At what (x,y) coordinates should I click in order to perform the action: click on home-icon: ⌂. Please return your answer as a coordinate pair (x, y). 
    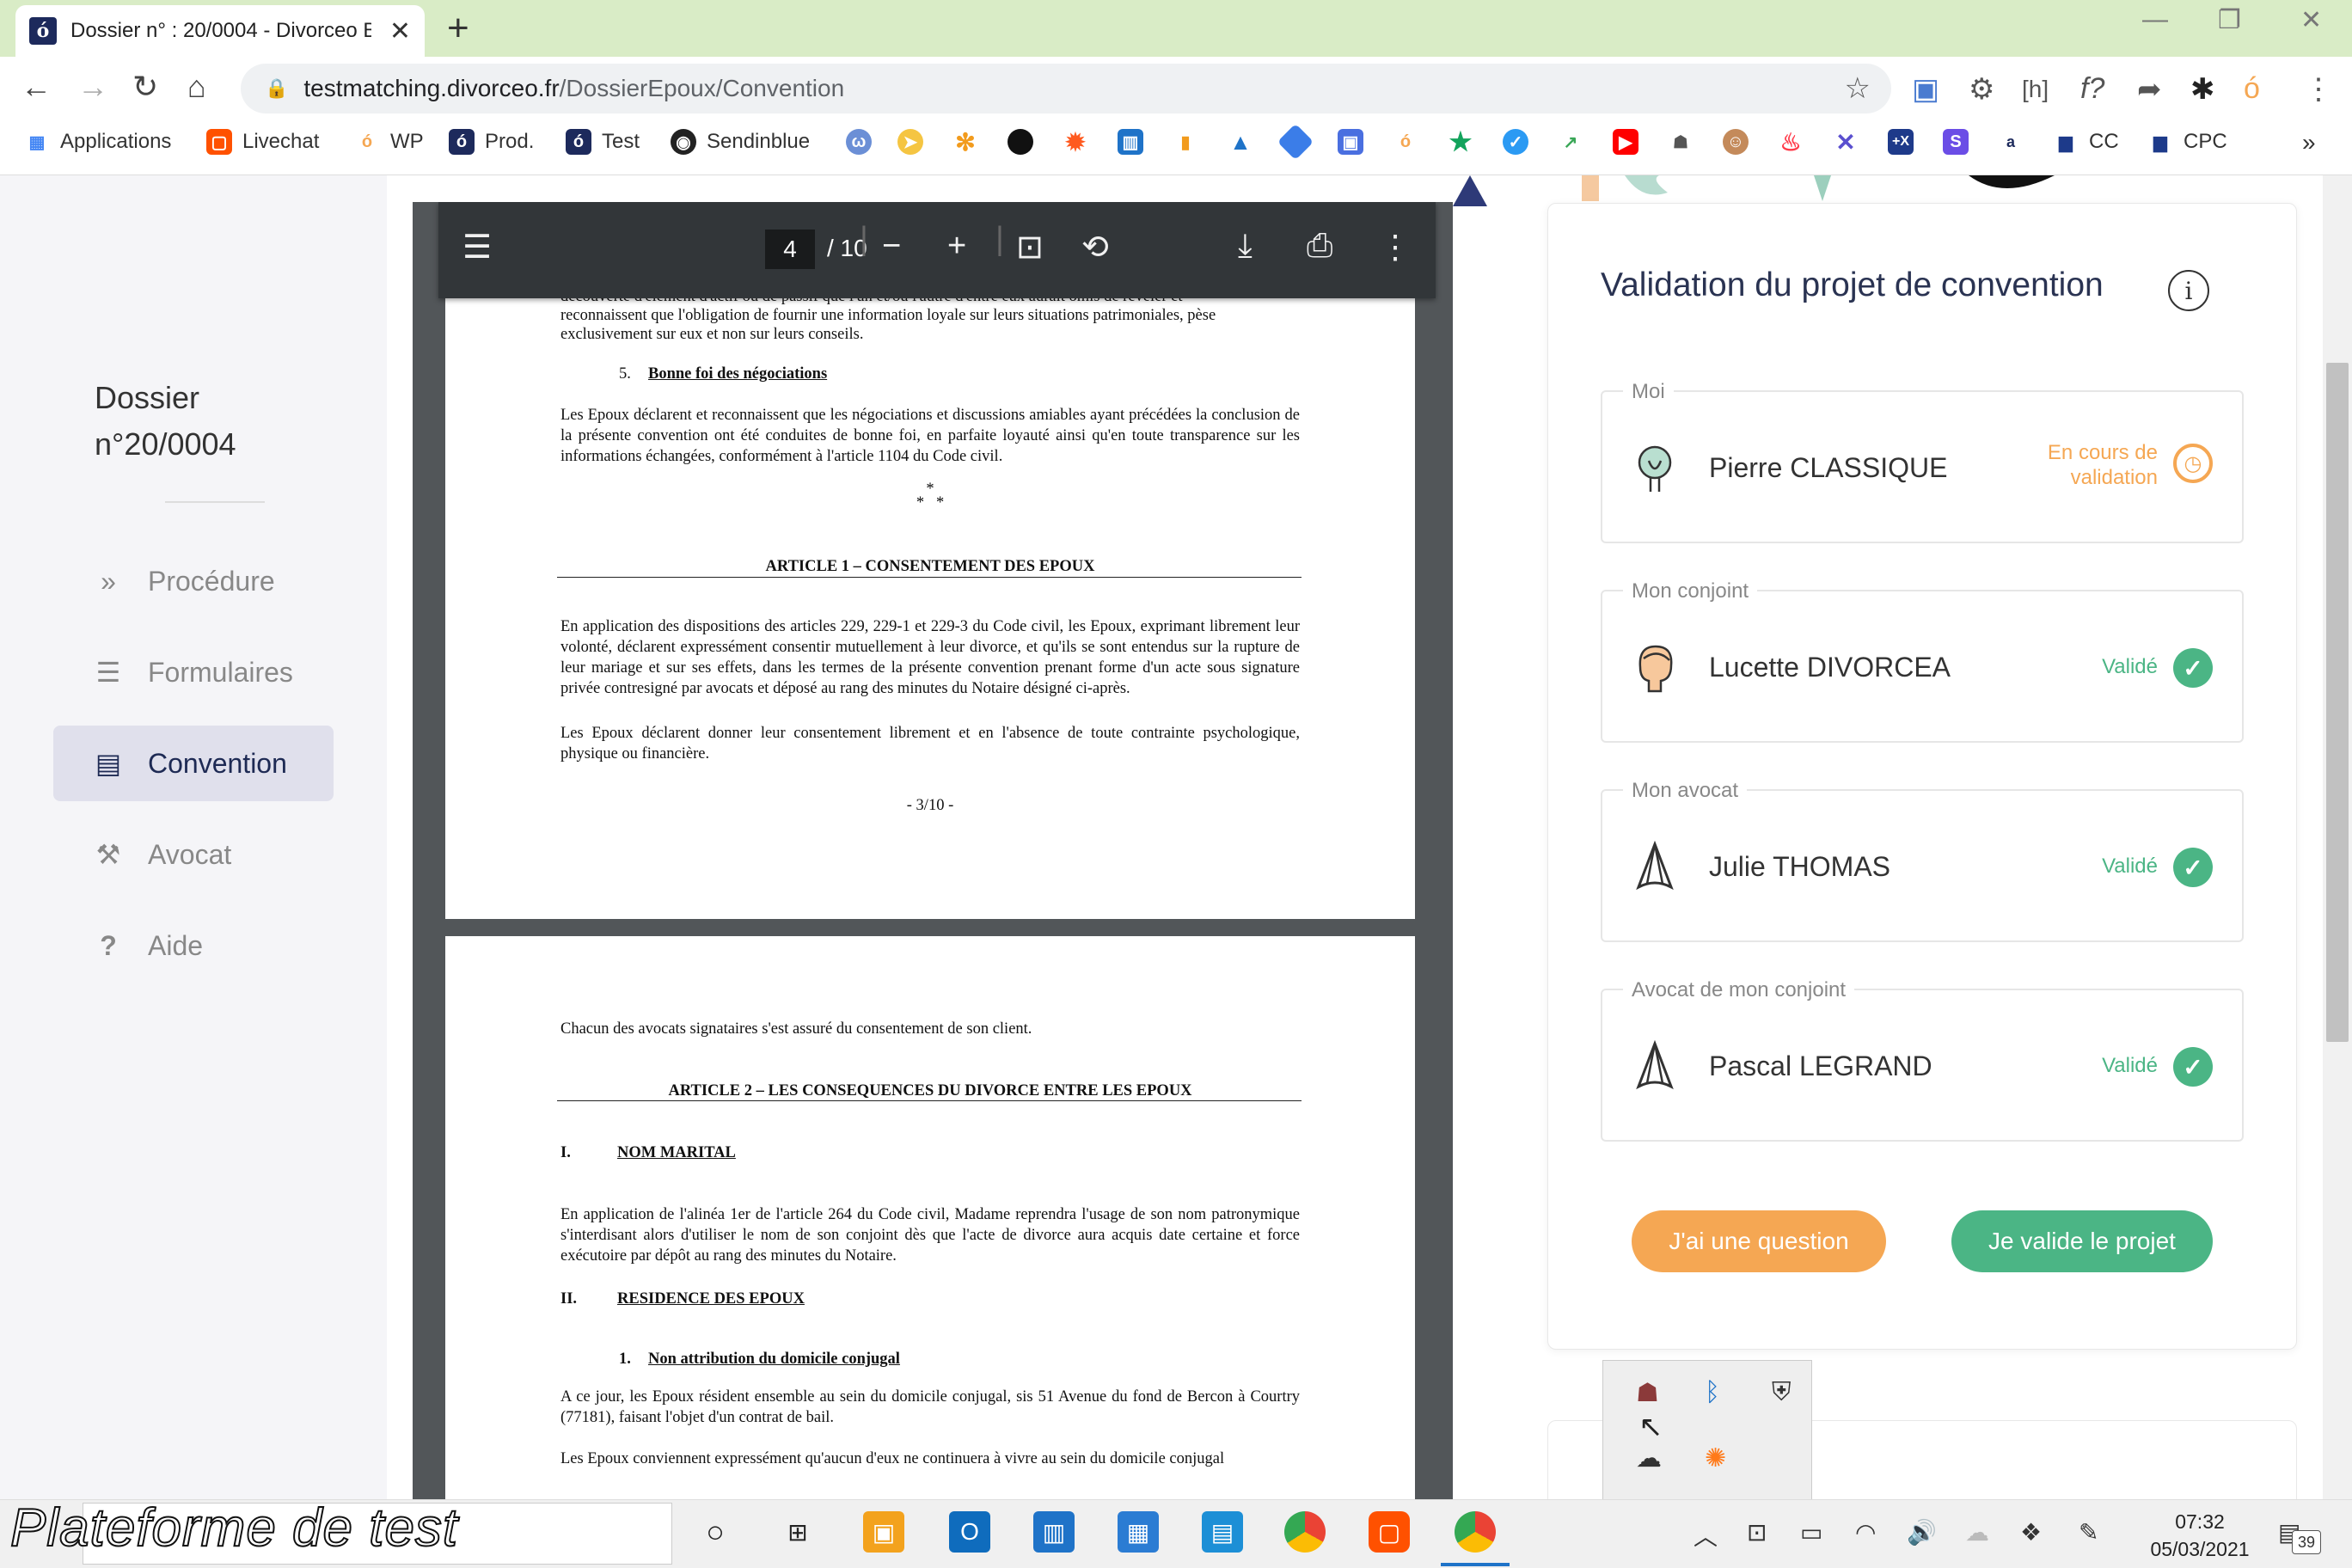
    Looking at the image, I should click on (196, 87).